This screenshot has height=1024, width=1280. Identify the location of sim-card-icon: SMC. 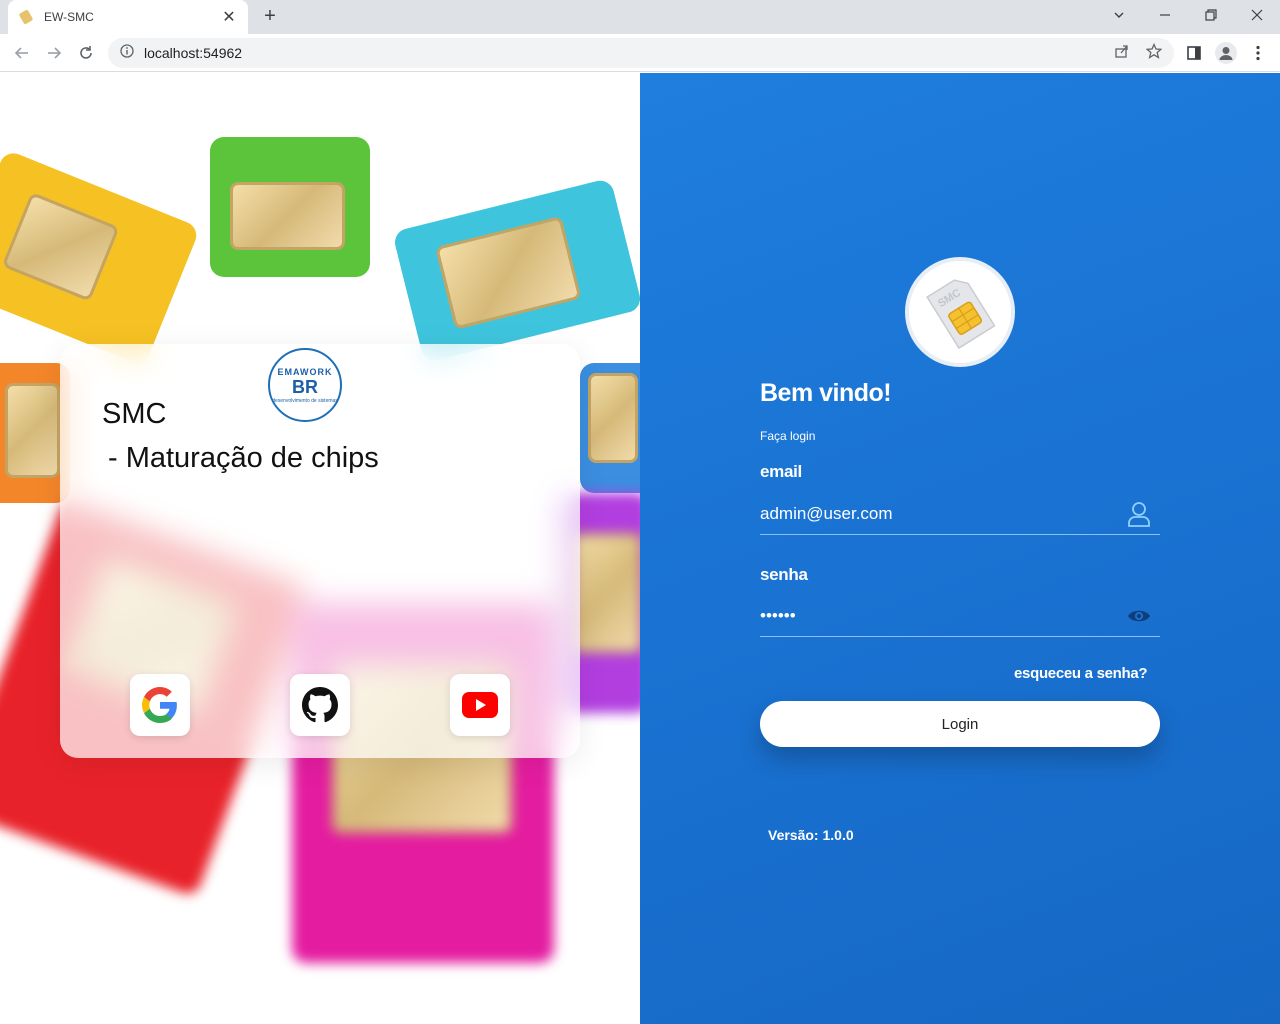
(961, 314).